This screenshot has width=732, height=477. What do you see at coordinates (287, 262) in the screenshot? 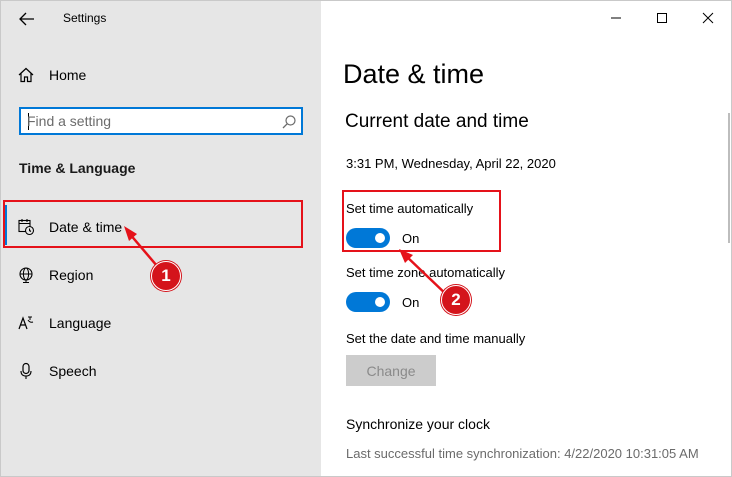
I see `annotation-arrows` at bounding box center [287, 262].